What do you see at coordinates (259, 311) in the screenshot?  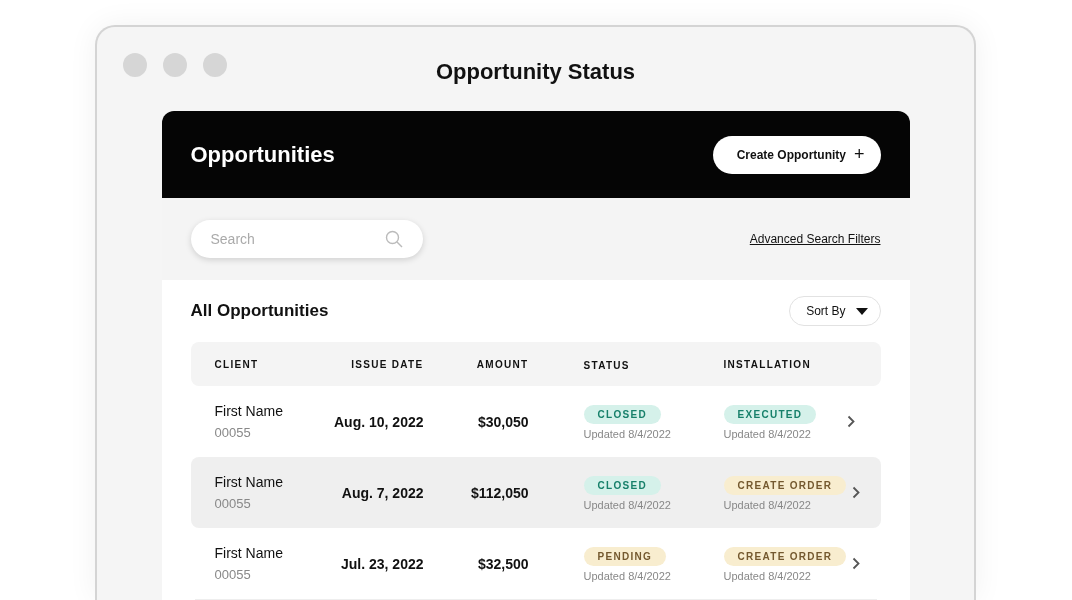 I see `section-title: All Opportunities` at bounding box center [259, 311].